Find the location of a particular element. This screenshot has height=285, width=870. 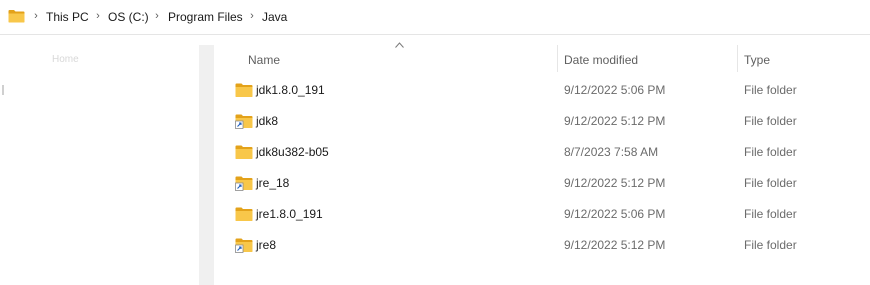

column-date-modified: Date modified is located at coordinates (601, 60).